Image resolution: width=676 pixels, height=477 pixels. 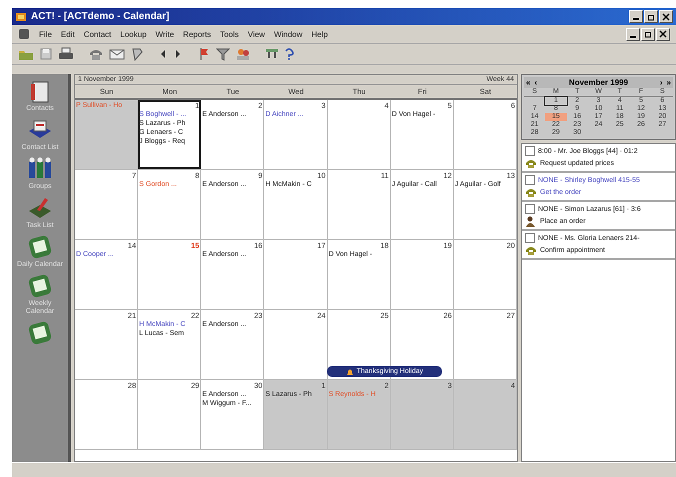 I want to click on menu-item: Help, so click(x=319, y=34).